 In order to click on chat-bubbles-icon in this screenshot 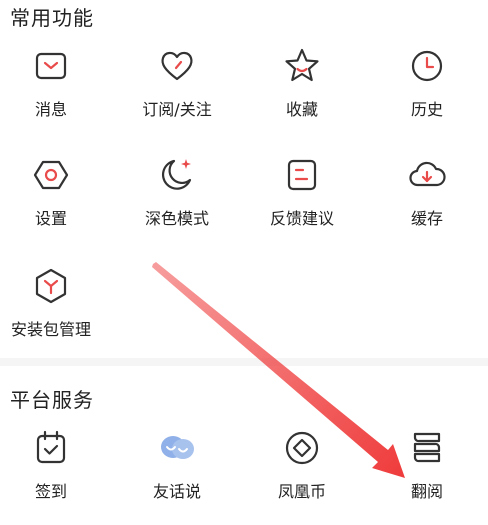, I will do `click(177, 447)`.